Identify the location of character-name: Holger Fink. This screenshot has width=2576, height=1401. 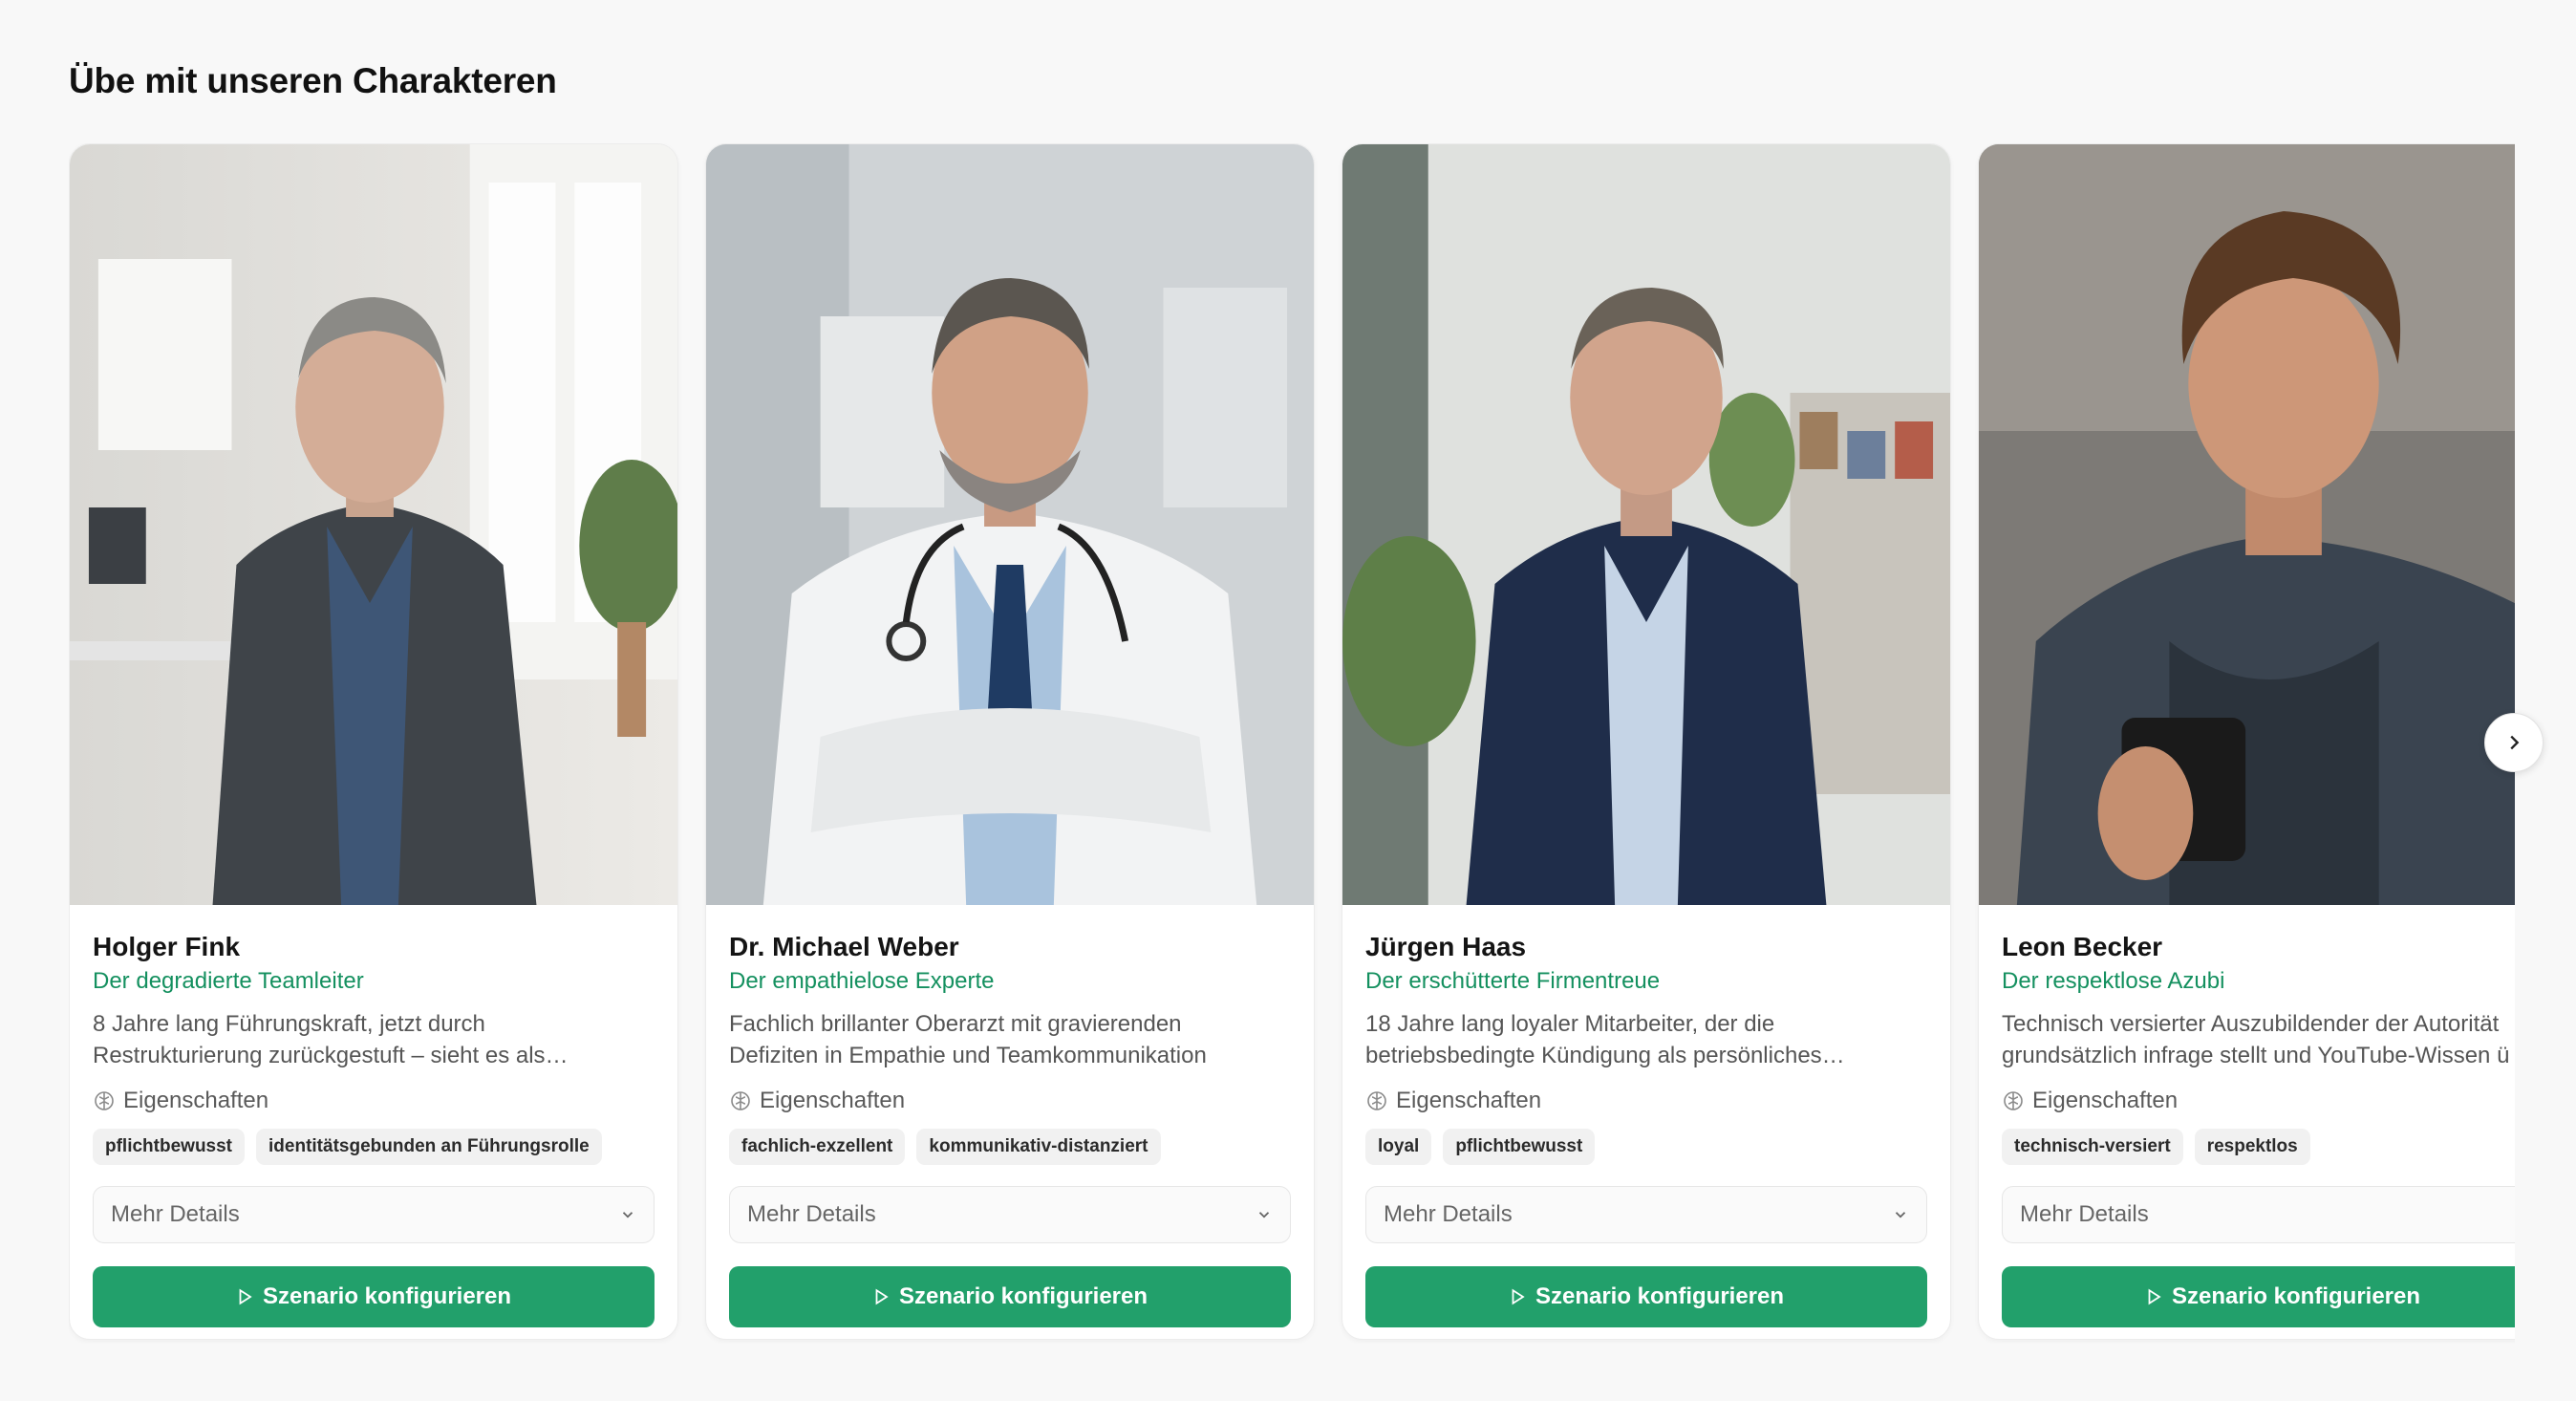
(167, 946).